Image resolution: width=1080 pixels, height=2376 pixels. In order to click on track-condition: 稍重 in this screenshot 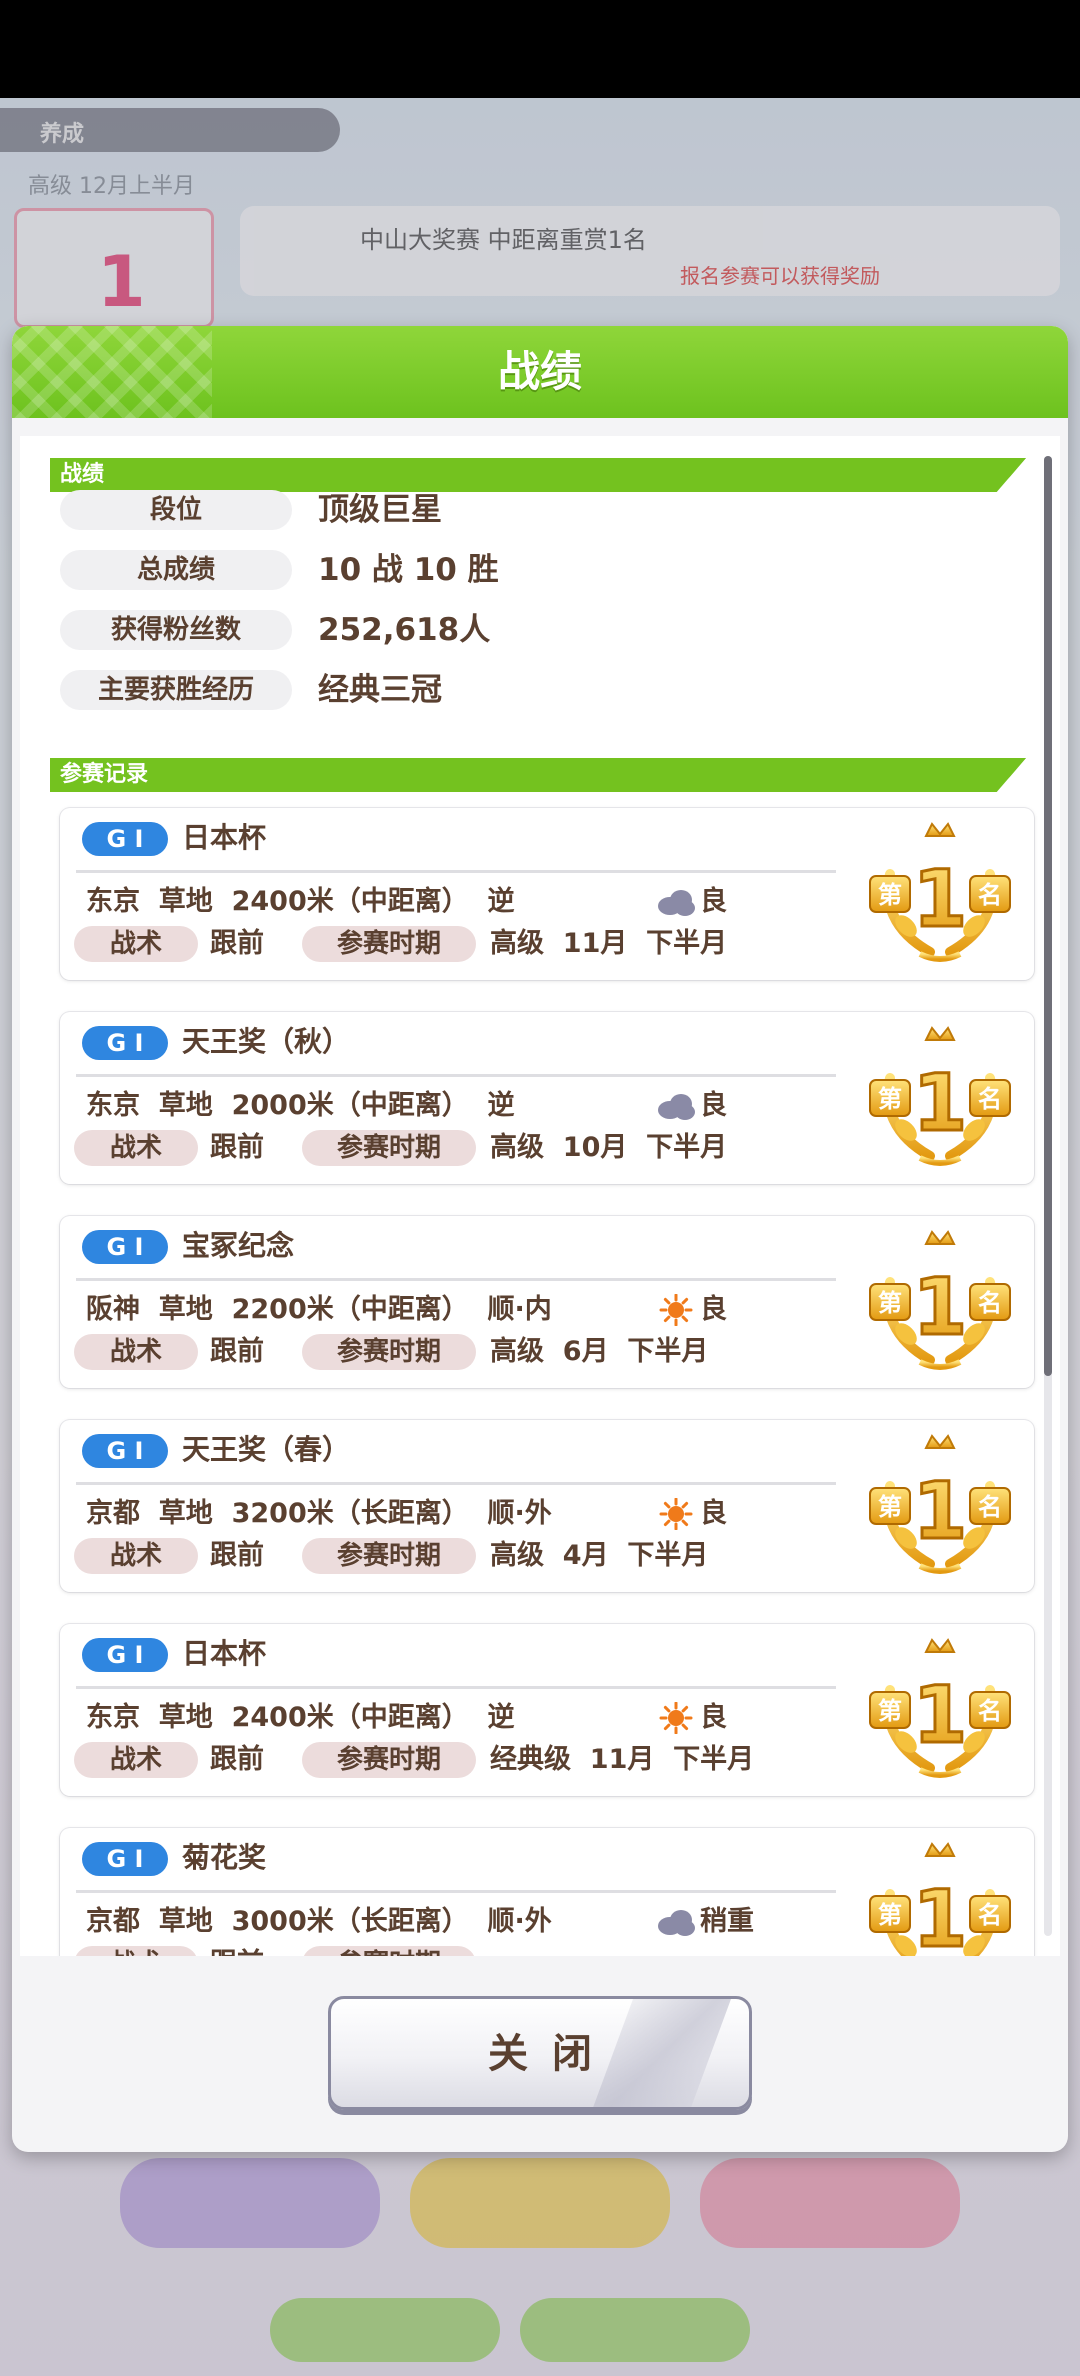, I will do `click(727, 1921)`.